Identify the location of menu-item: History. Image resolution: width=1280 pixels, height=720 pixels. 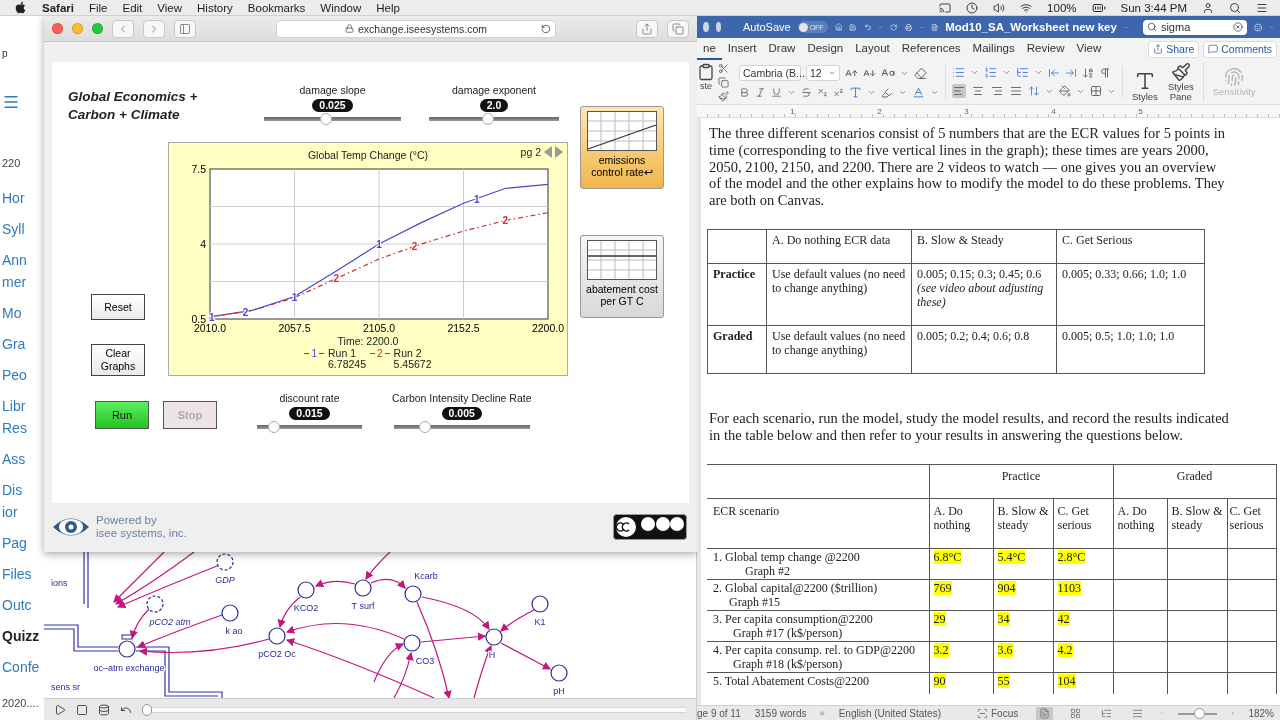
(215, 7).